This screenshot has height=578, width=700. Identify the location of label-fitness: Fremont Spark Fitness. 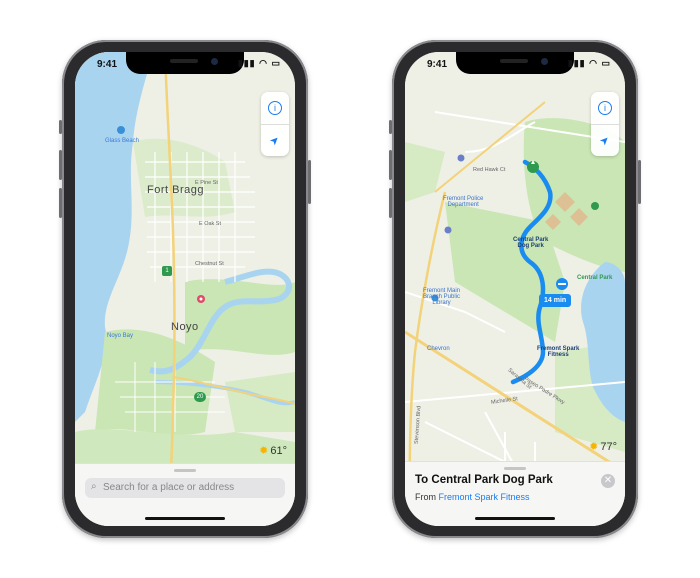
(558, 352).